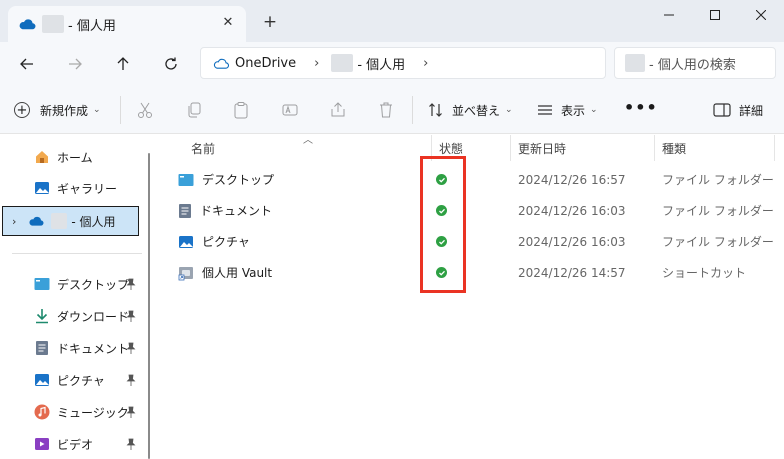  Describe the element at coordinates (123, 64) in the screenshot. I see `up-button` at that location.